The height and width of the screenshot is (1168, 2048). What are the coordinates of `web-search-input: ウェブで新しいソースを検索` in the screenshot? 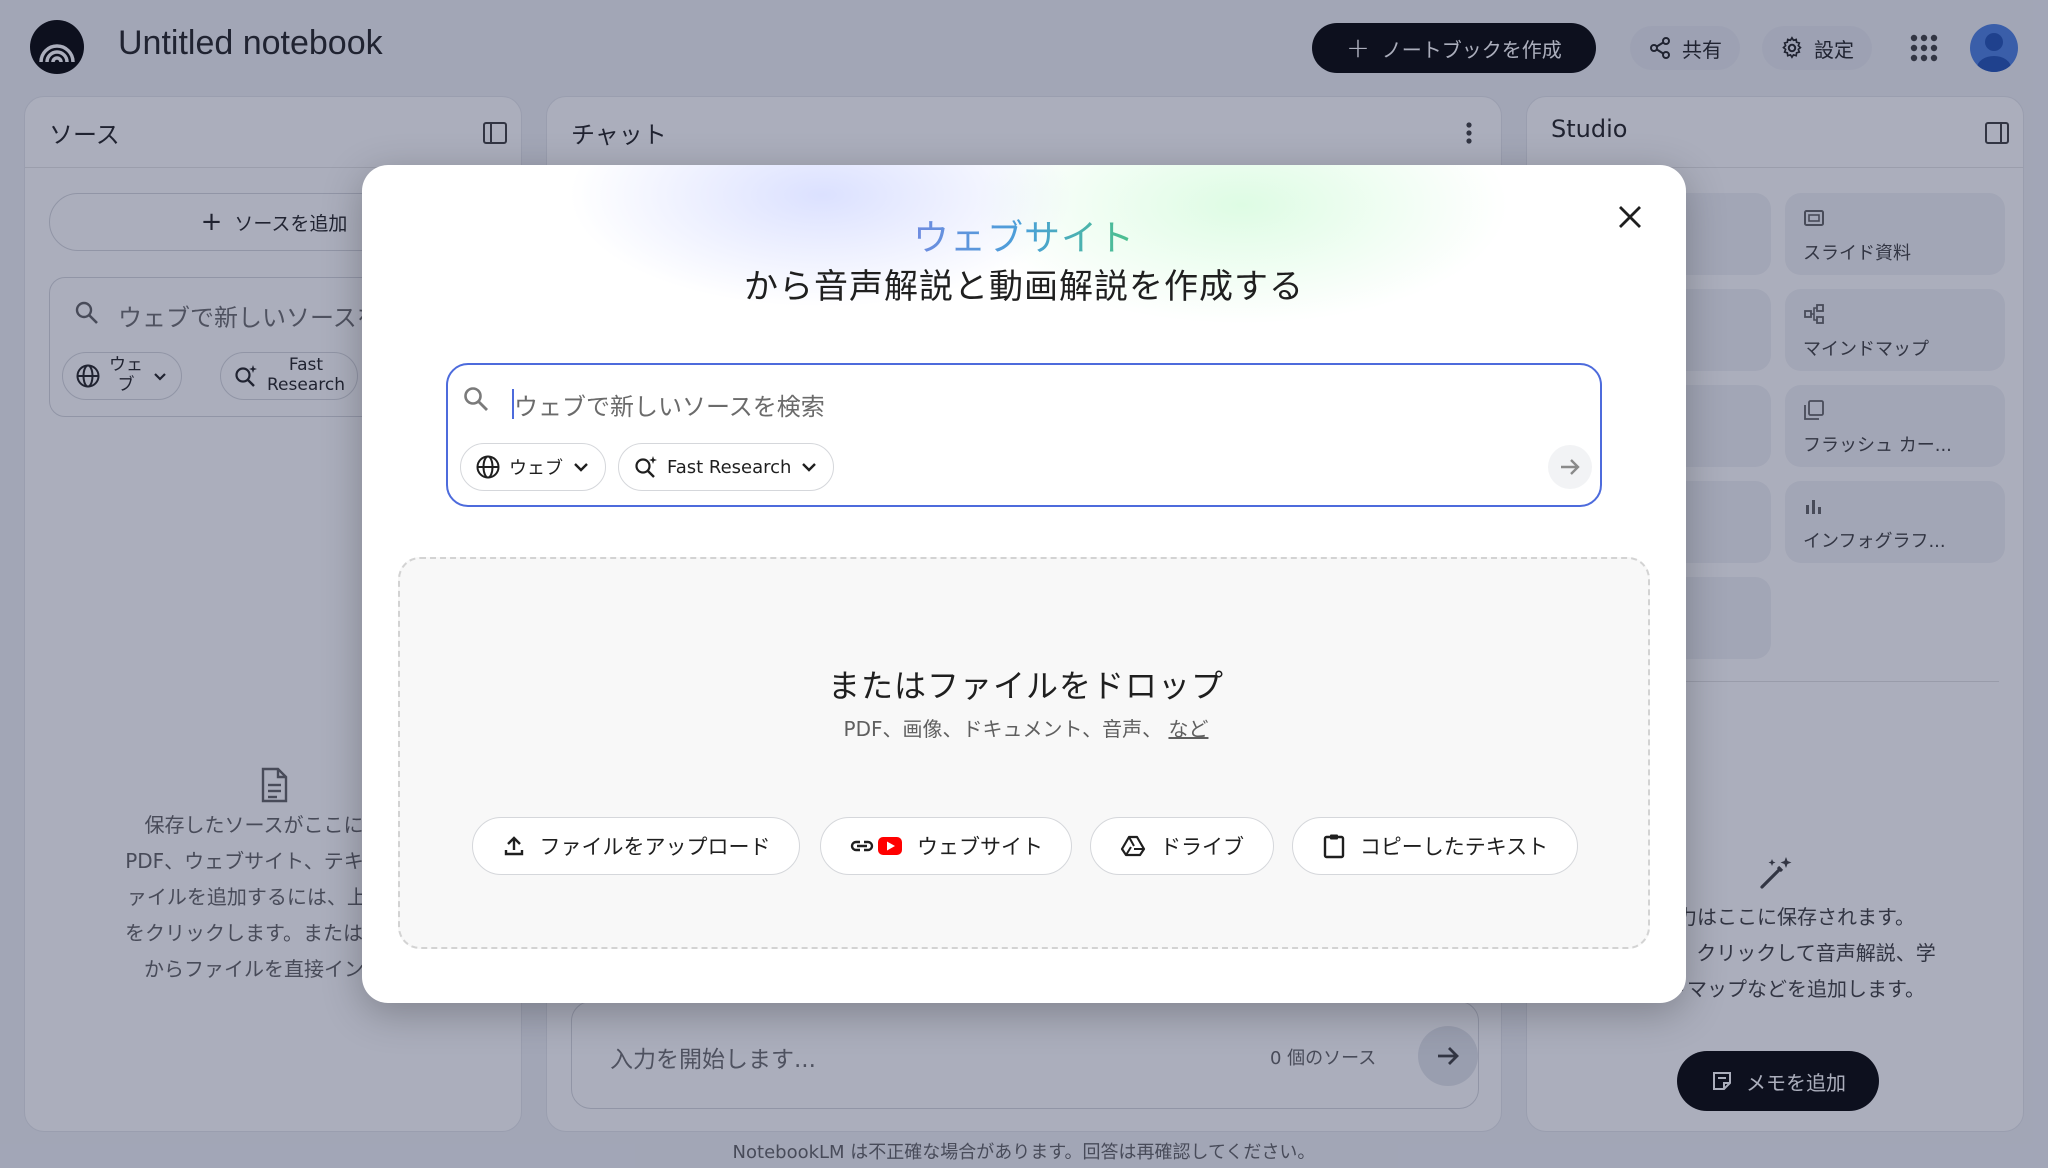 It's located at (669, 404).